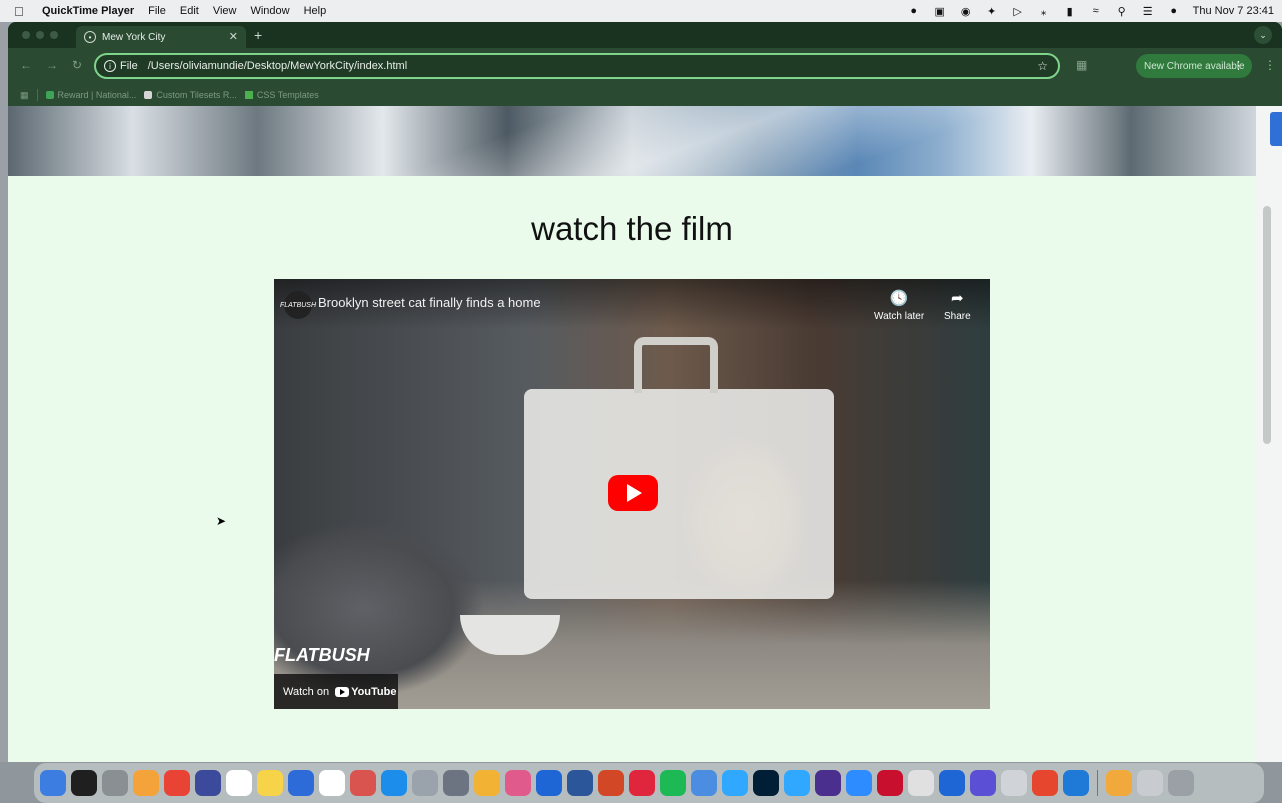  I want to click on play-button, so click(633, 493).